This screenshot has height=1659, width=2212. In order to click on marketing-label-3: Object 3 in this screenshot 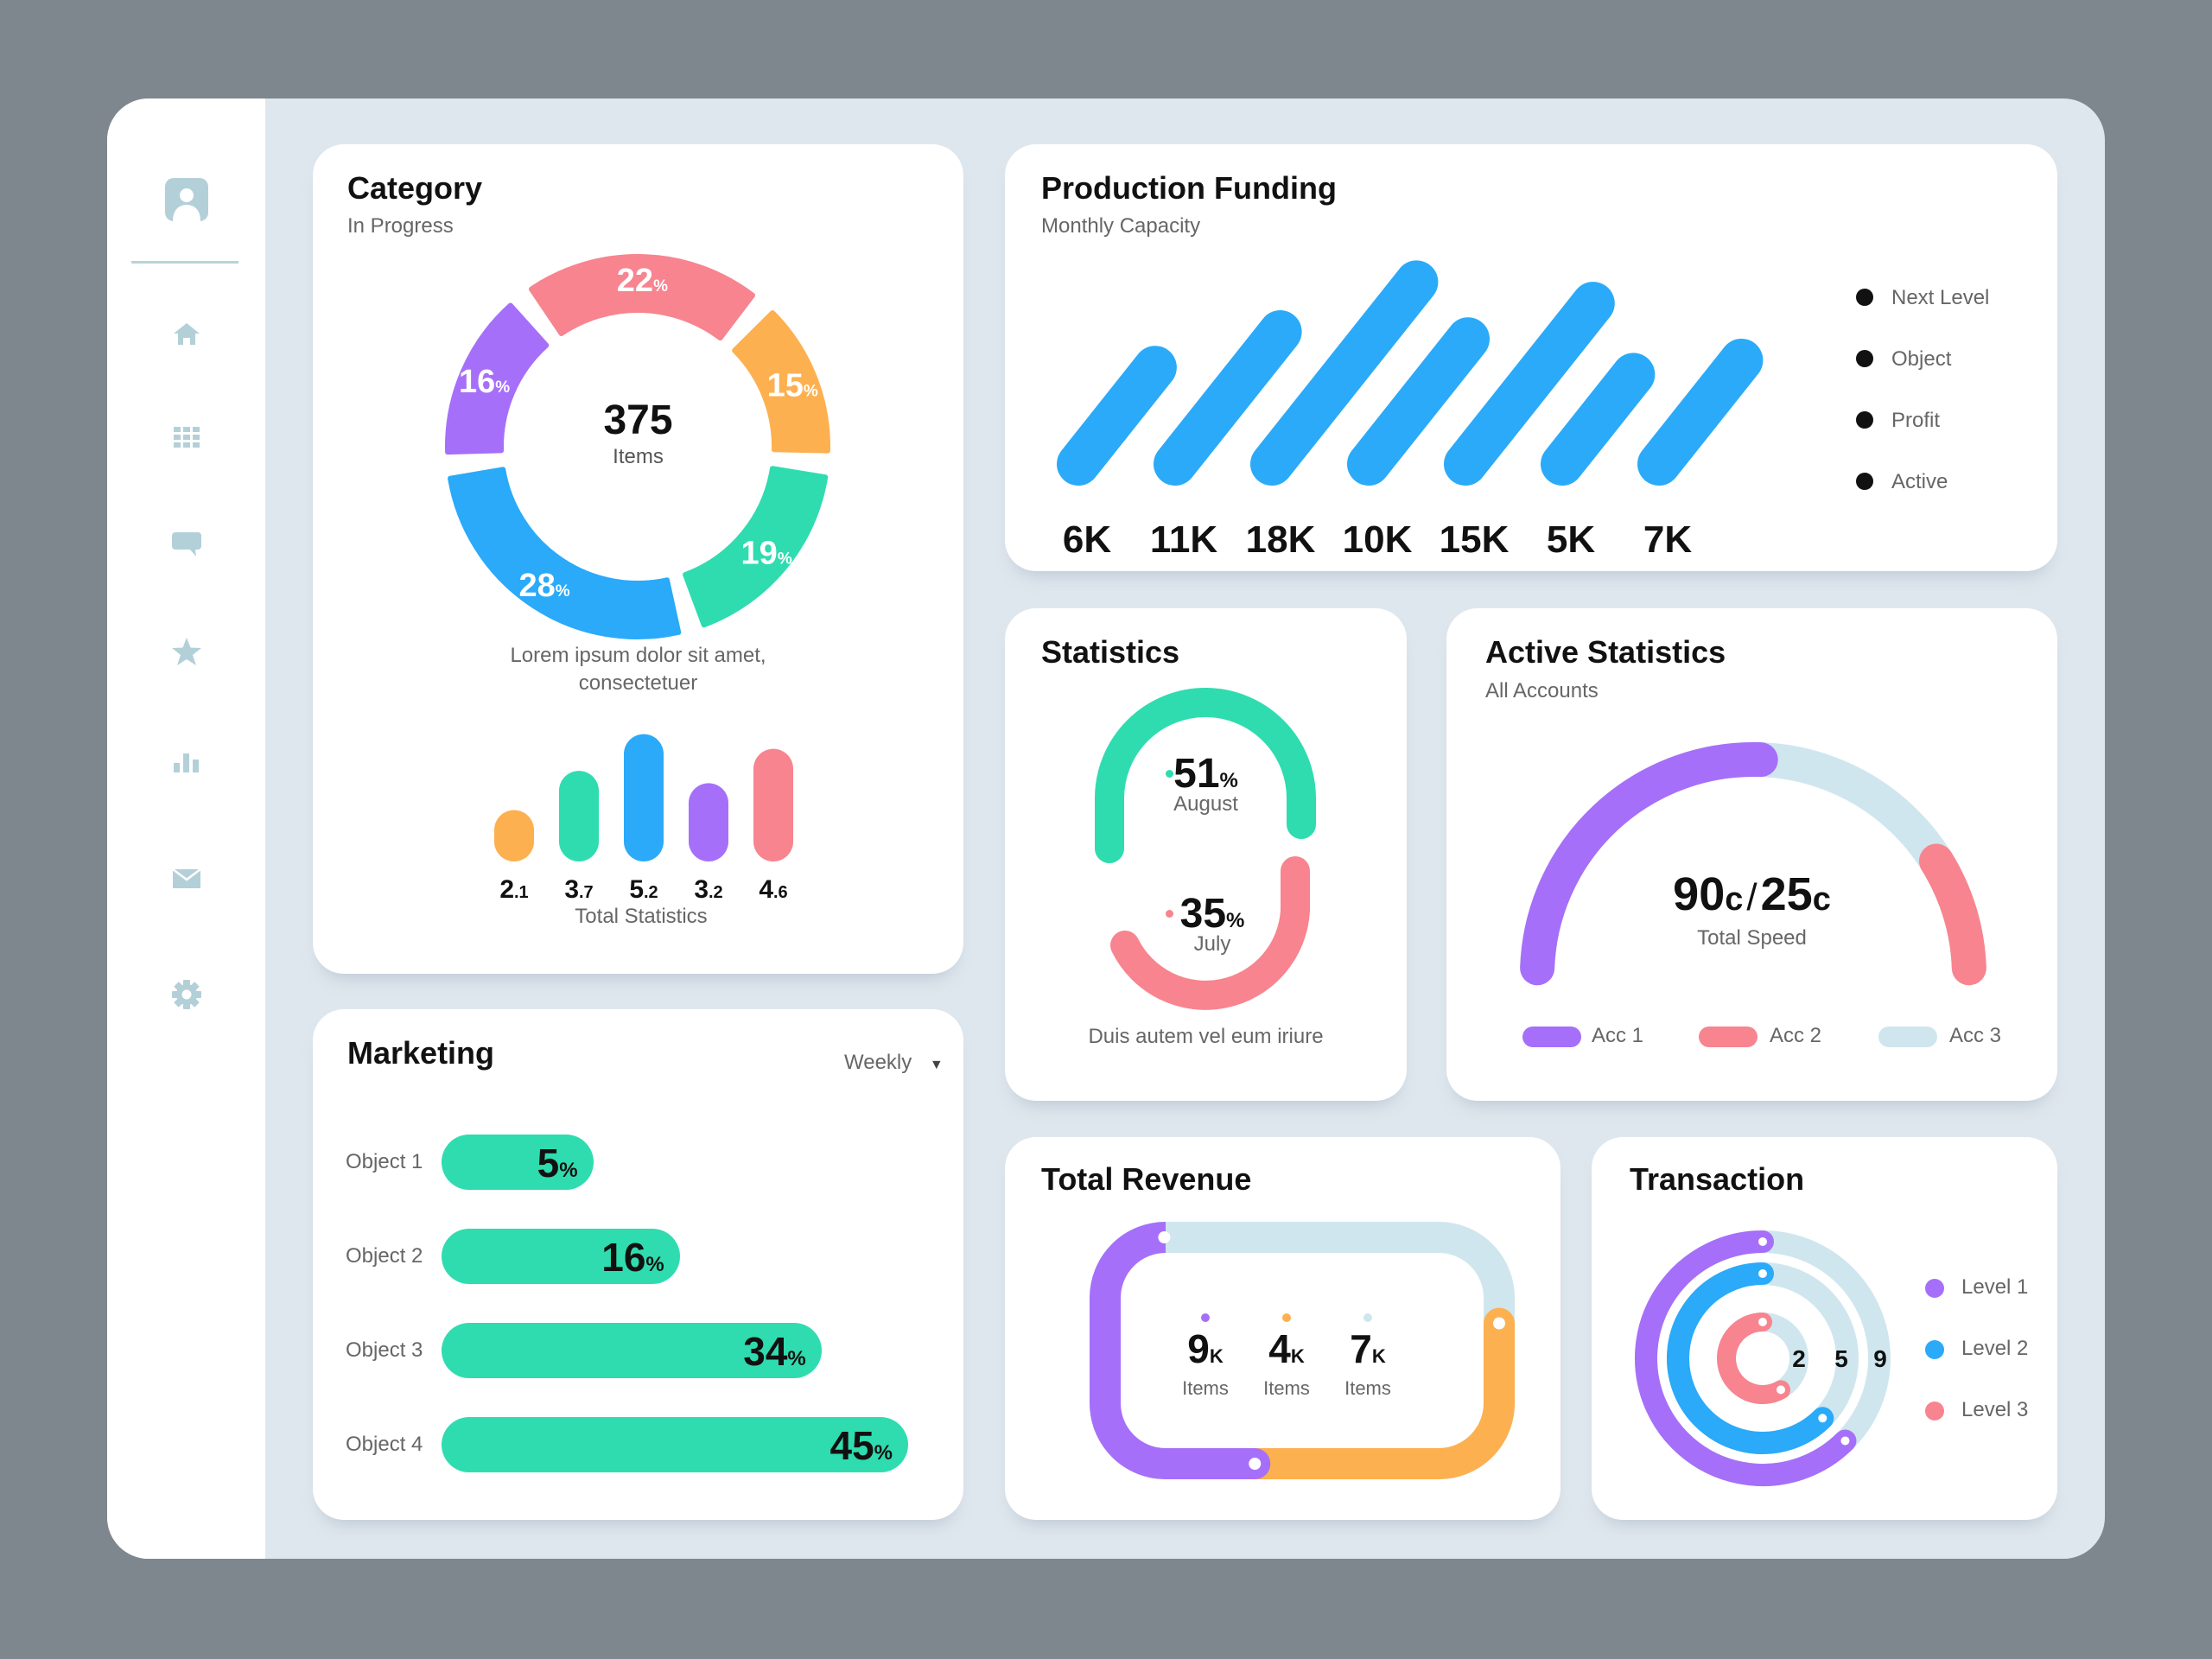, I will do `click(384, 1350)`.